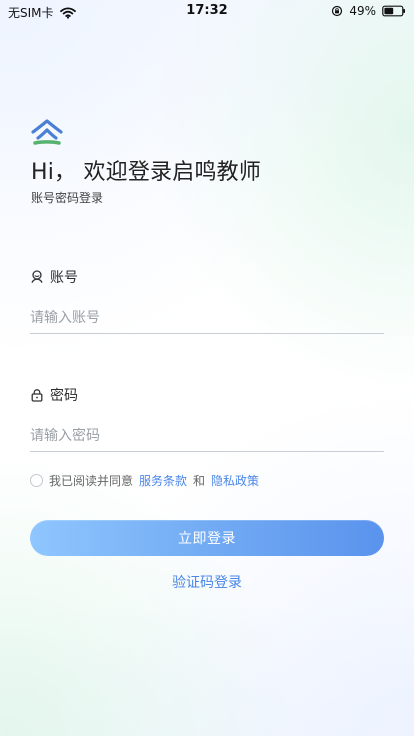 The width and height of the screenshot is (414, 736). I want to click on password-label: 密码, so click(54, 395).